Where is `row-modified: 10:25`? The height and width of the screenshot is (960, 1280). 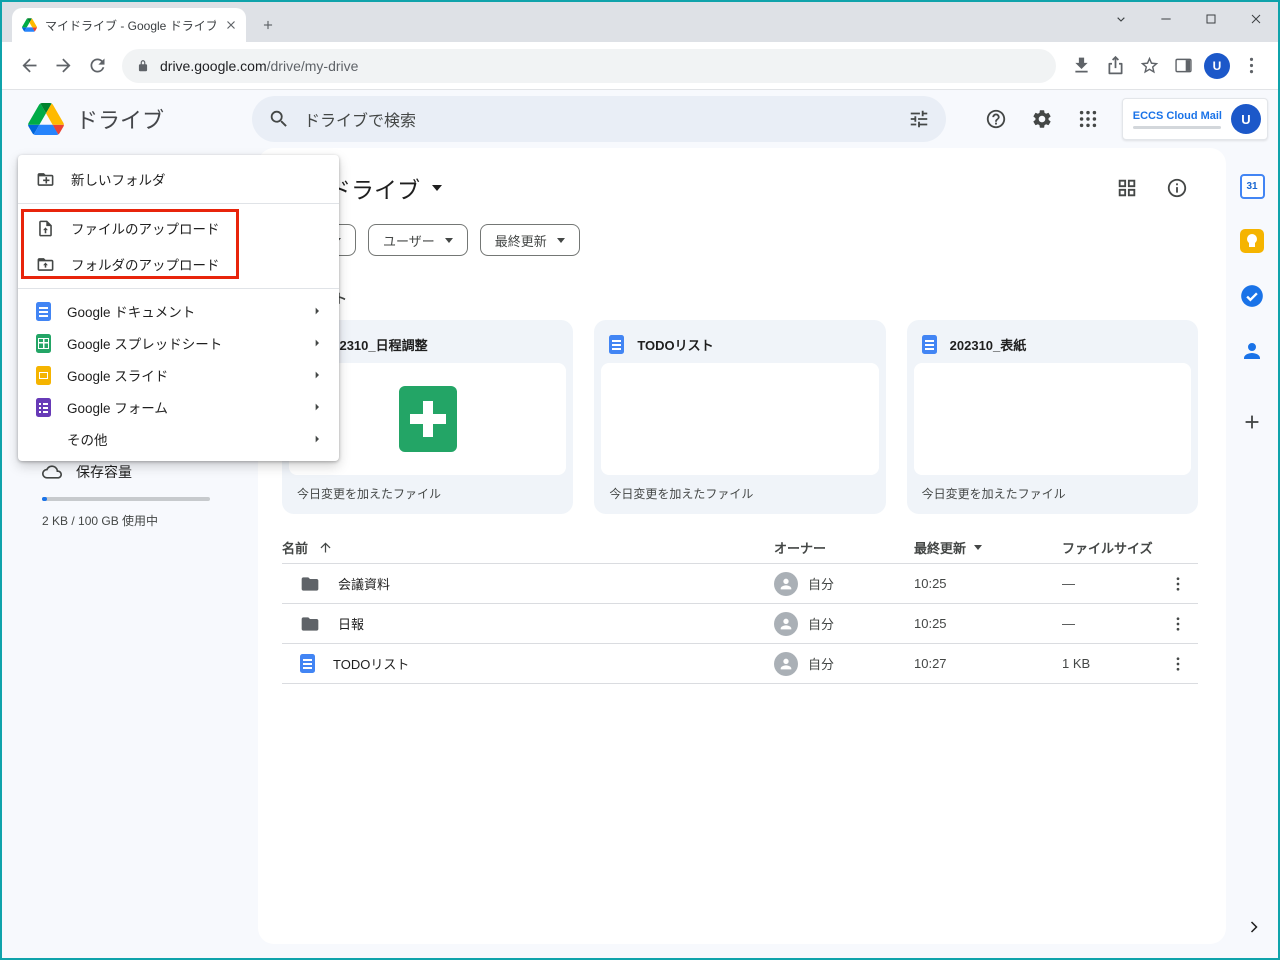
row-modified: 10:25 is located at coordinates (930, 583).